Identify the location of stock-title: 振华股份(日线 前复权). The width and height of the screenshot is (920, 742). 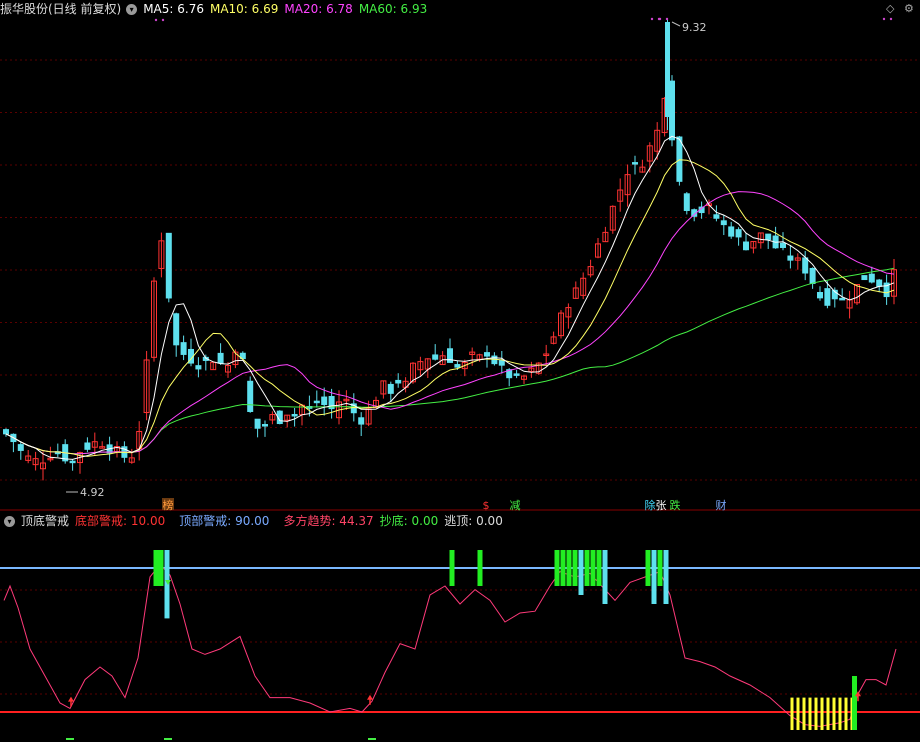
(61, 9).